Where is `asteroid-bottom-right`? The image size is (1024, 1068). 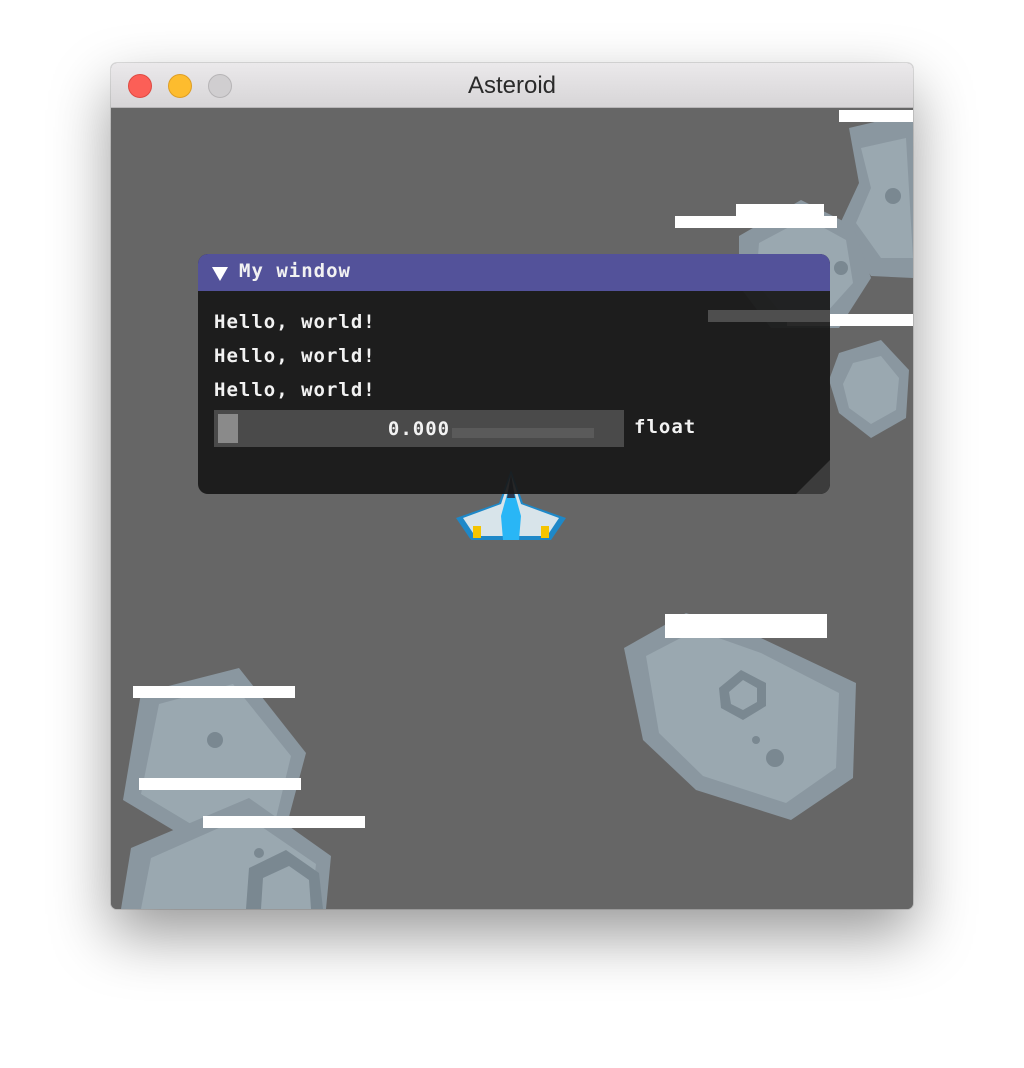 asteroid-bottom-right is located at coordinates (740, 716).